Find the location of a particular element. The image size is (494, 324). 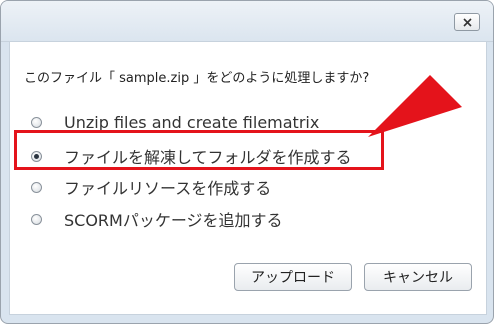

question-text: このファイル「 sample.zip 」をどのように処理しますか? is located at coordinates (197, 78).